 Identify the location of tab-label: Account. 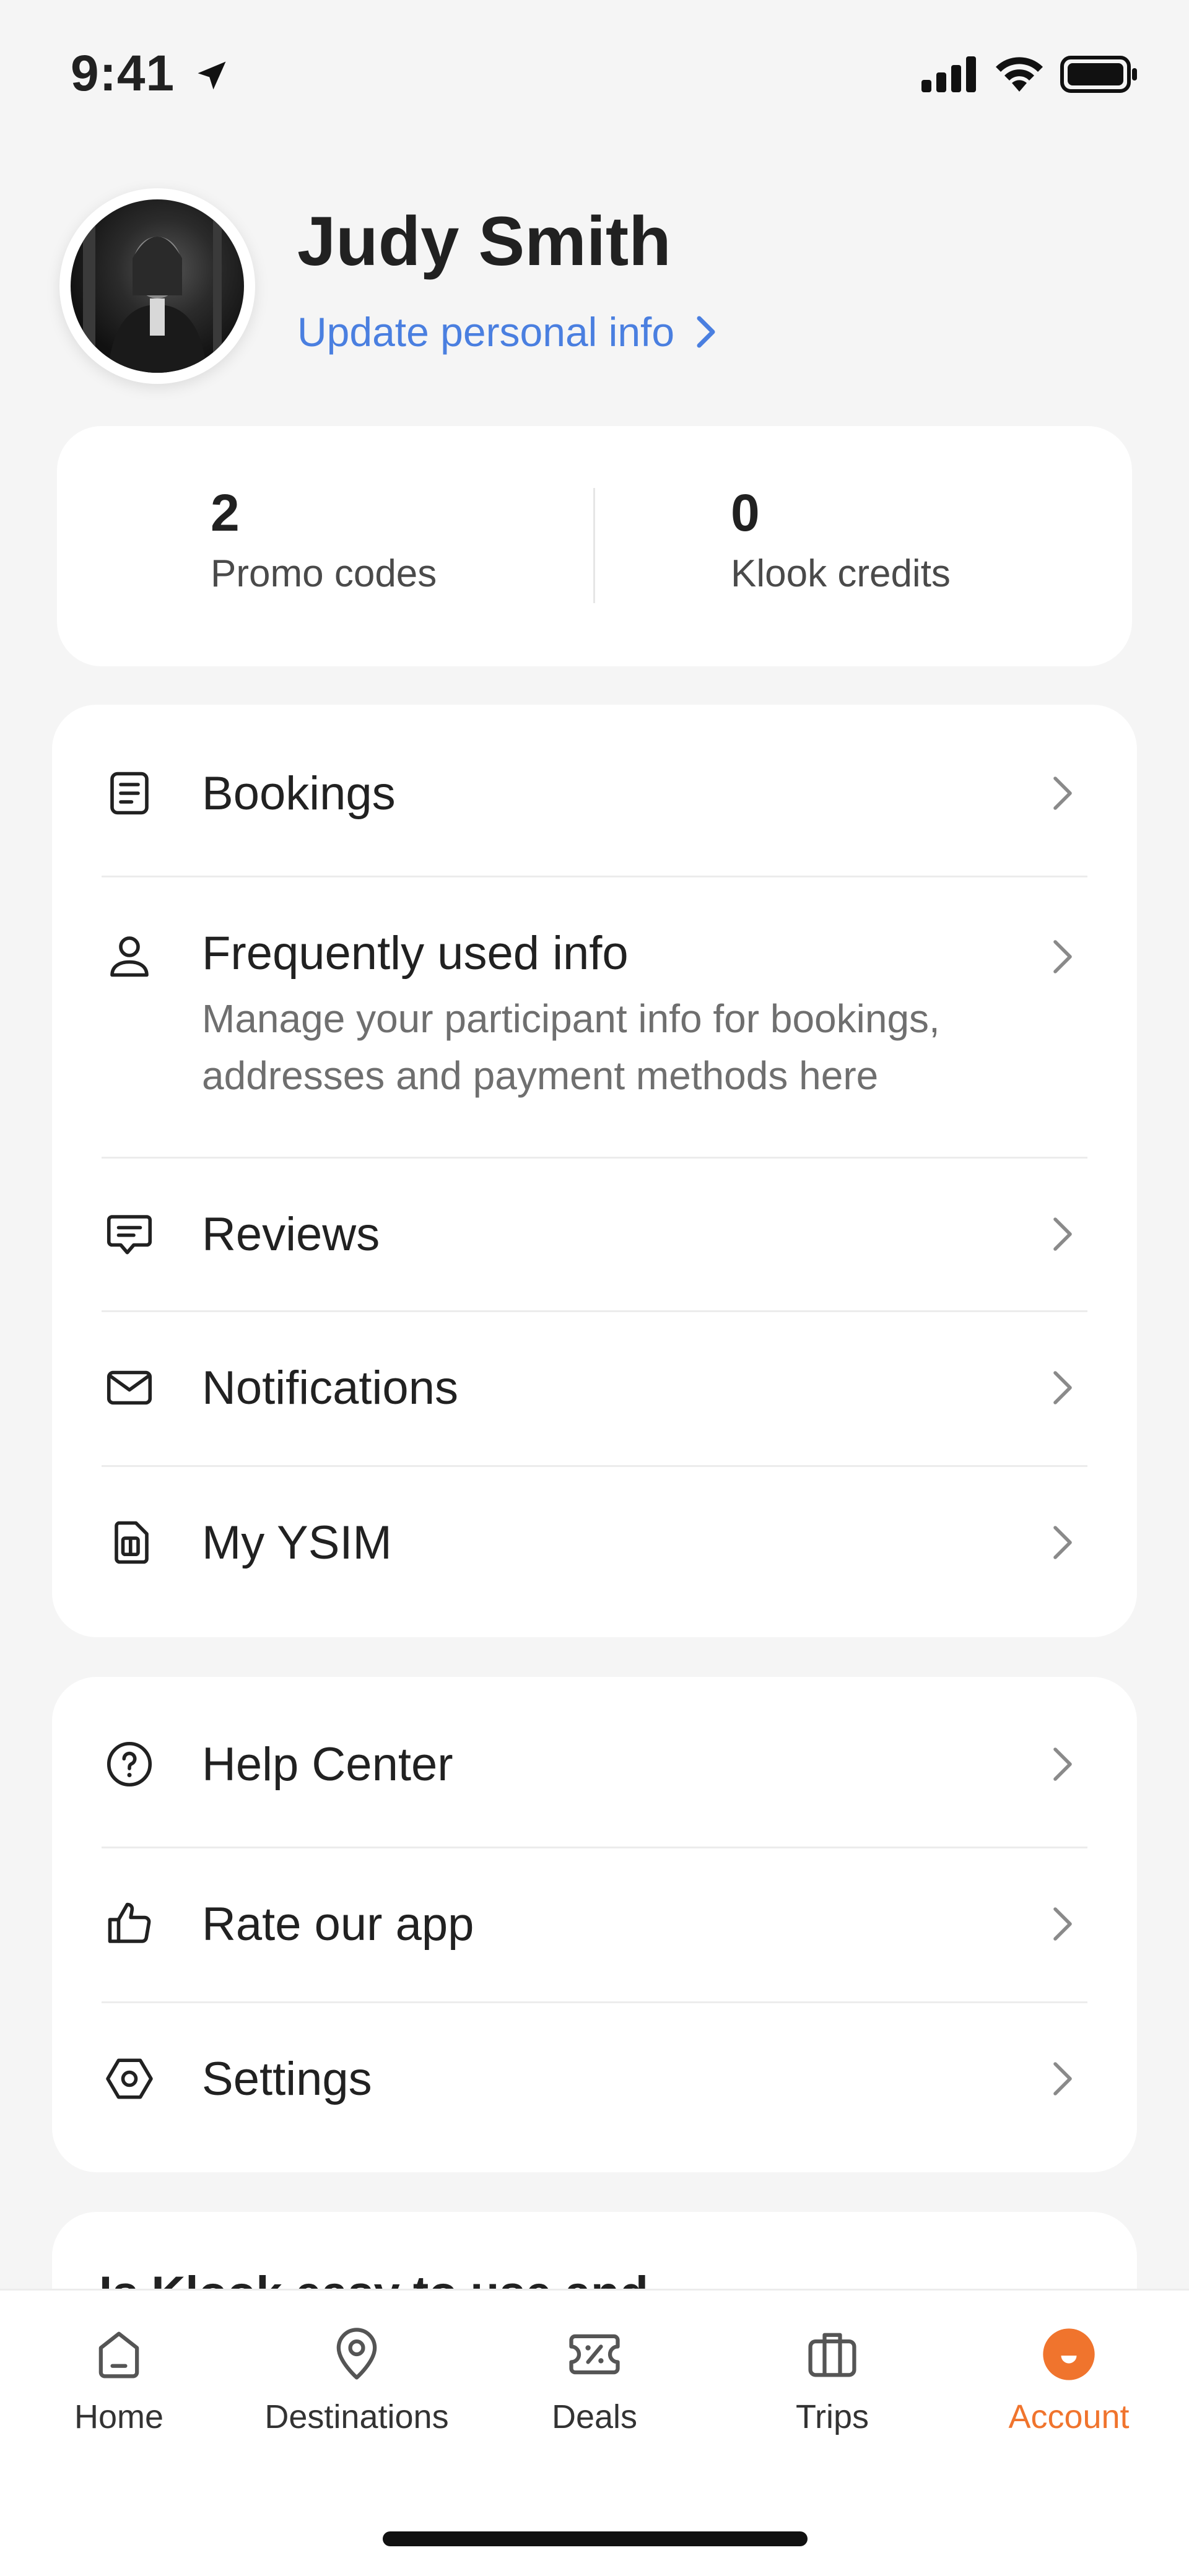
(1069, 2416).